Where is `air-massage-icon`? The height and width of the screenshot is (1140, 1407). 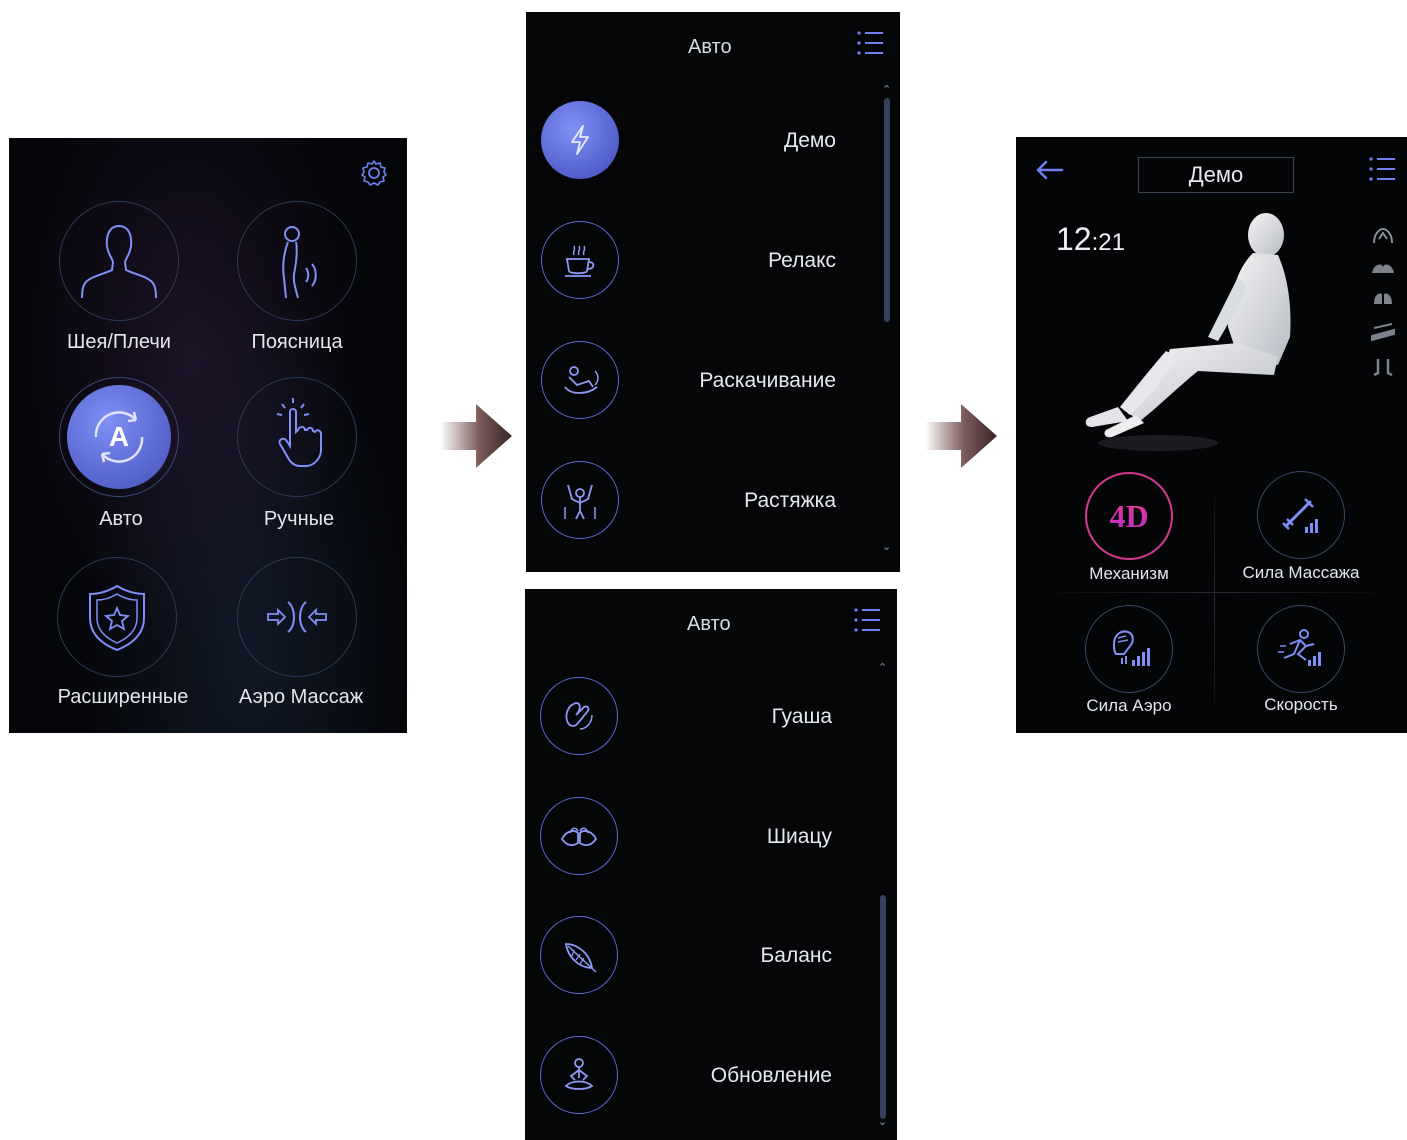 air-massage-icon is located at coordinates (297, 617).